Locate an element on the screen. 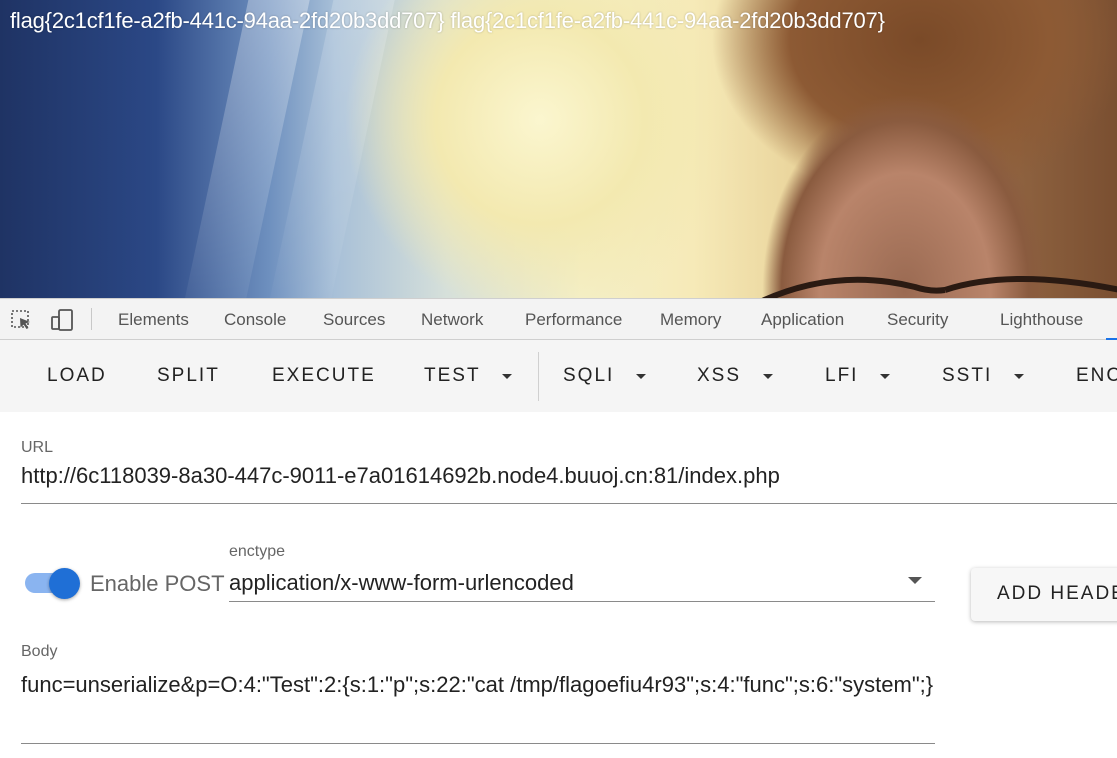 The width and height of the screenshot is (1117, 758). url-input-underline is located at coordinates (569, 503).